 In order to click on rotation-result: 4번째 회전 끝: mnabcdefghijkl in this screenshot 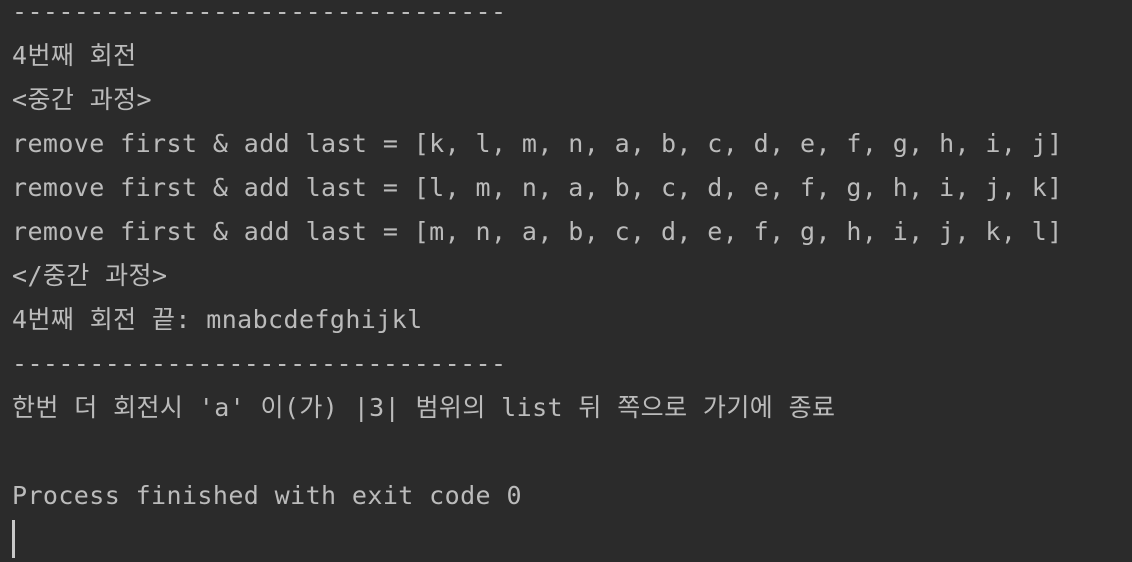, I will do `click(217, 319)`.